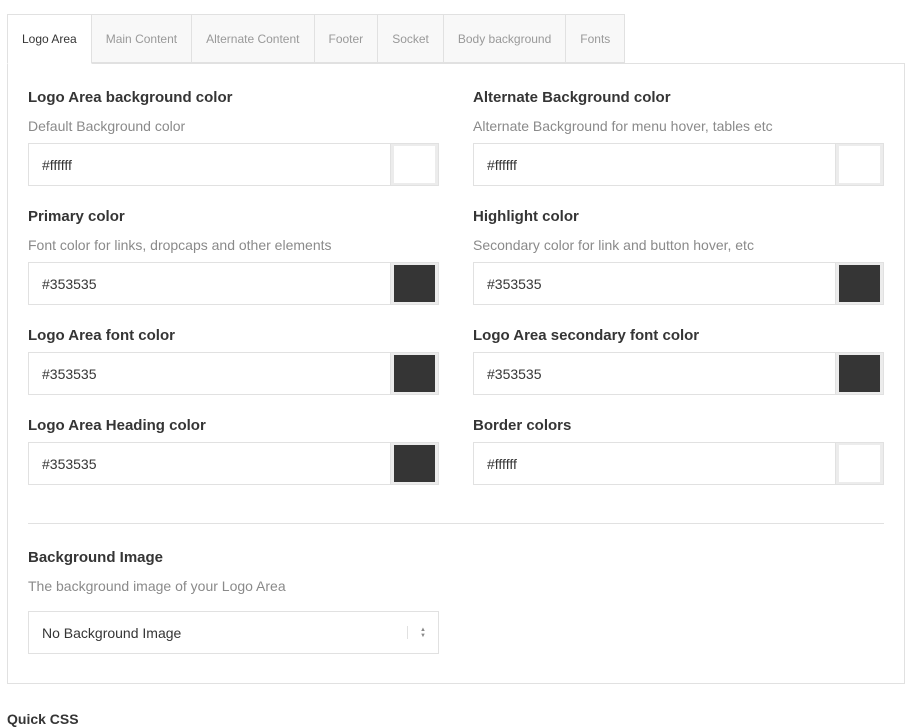  What do you see at coordinates (456, 523) in the screenshot?
I see `section-divider` at bounding box center [456, 523].